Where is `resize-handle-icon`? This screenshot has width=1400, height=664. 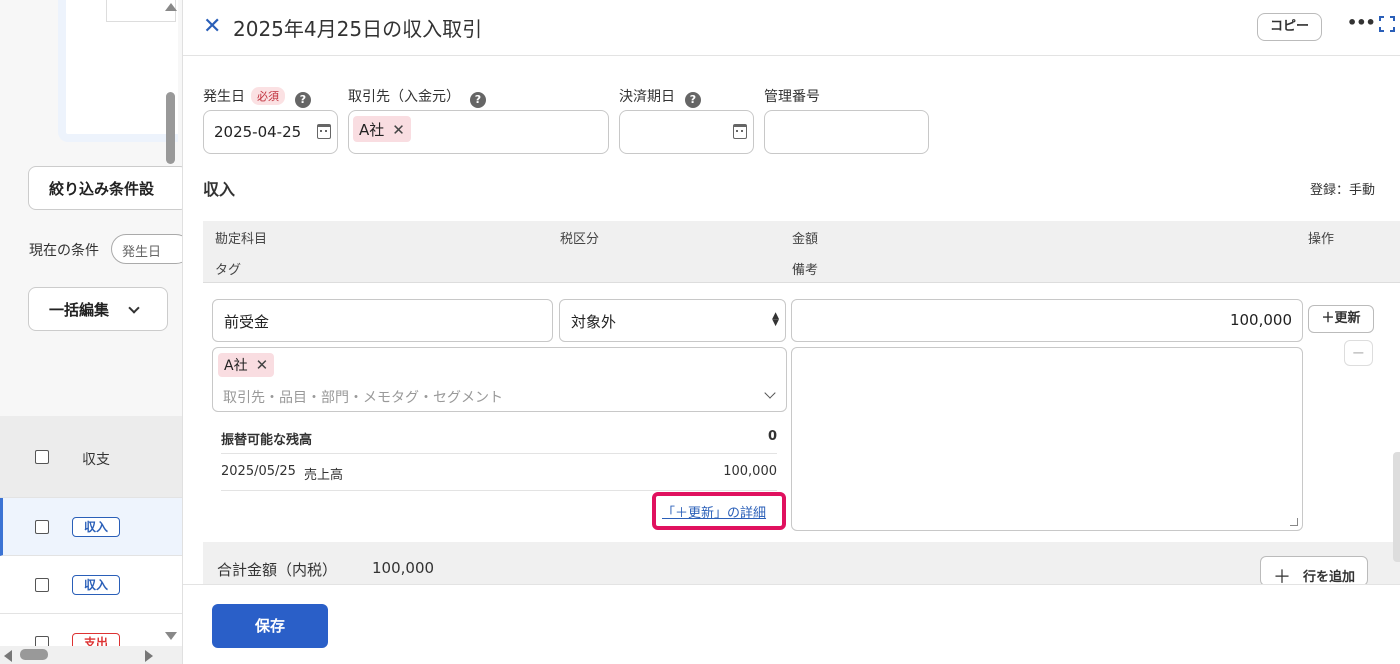
resize-handle-icon is located at coordinates (1294, 522).